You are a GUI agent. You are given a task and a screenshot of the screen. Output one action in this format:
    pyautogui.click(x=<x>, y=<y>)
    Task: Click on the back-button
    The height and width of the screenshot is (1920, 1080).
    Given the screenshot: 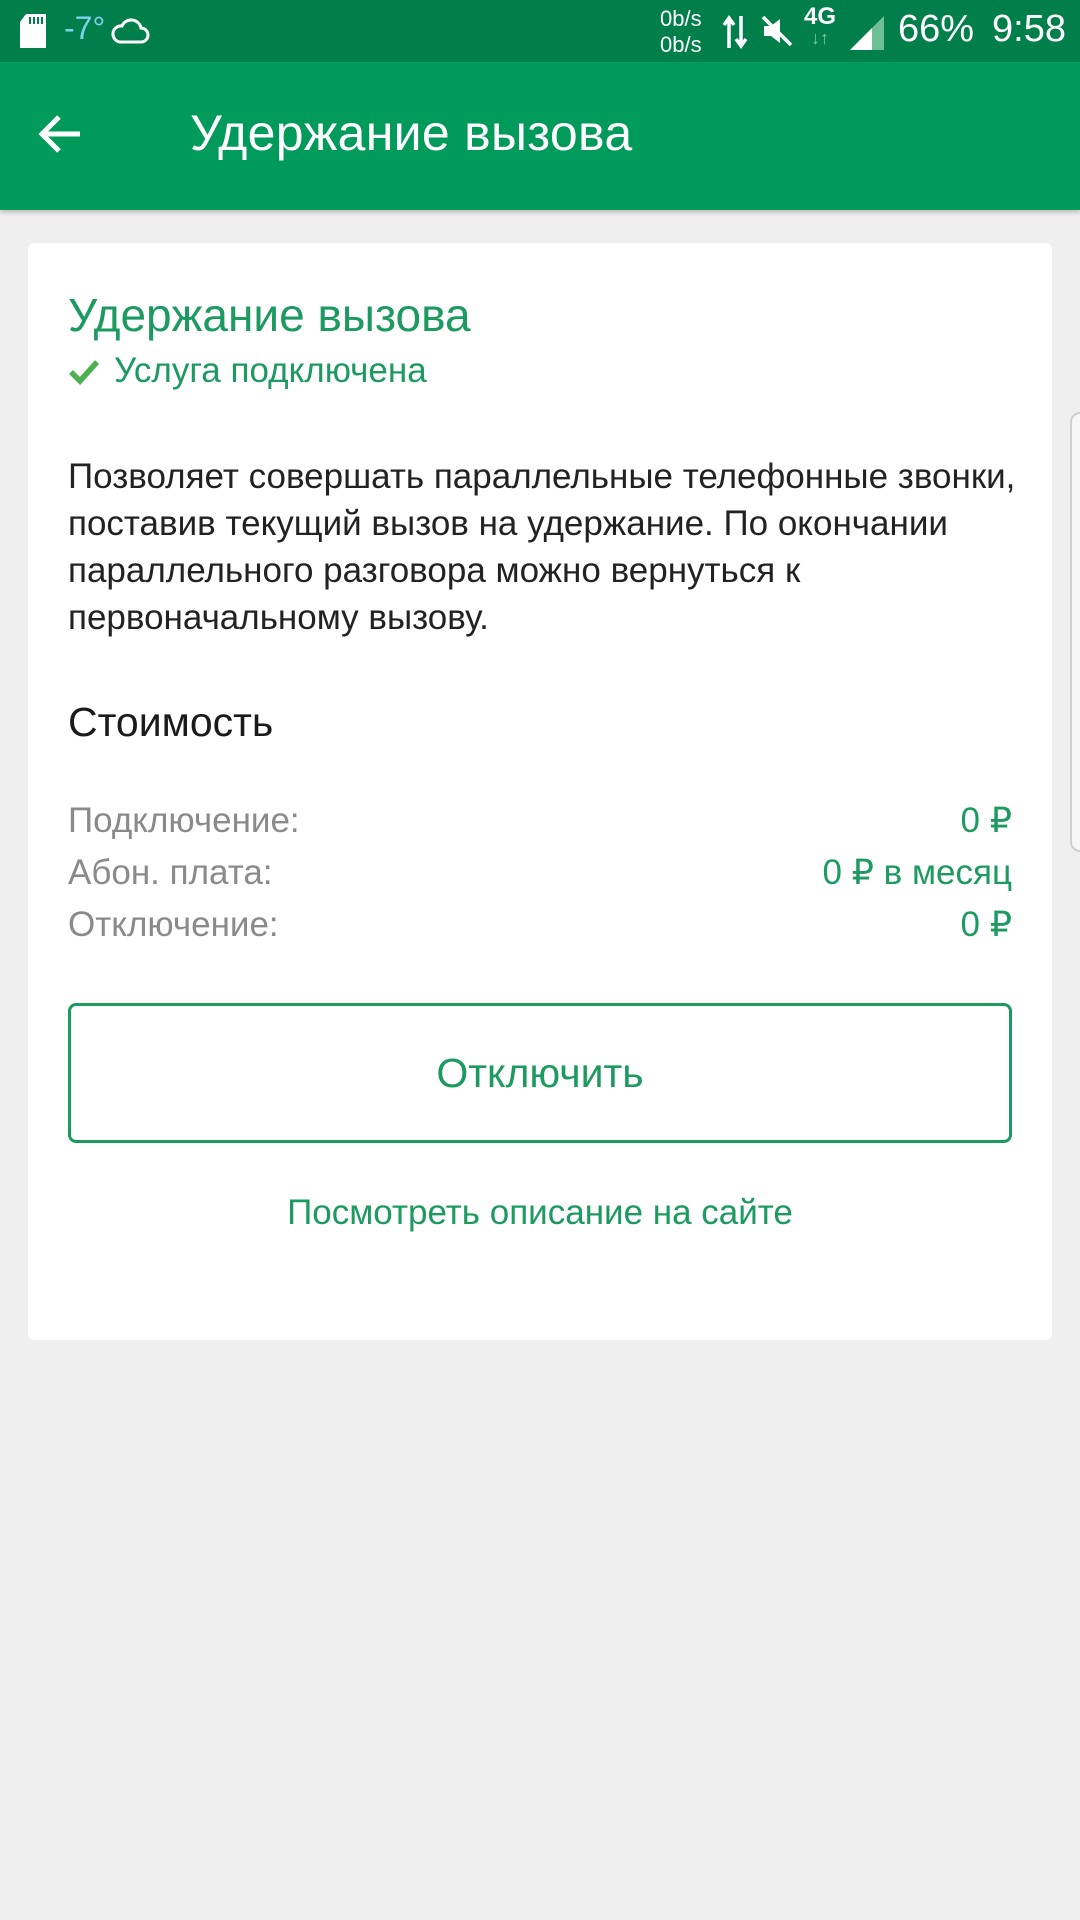 What is the action you would take?
    pyautogui.click(x=60, y=134)
    